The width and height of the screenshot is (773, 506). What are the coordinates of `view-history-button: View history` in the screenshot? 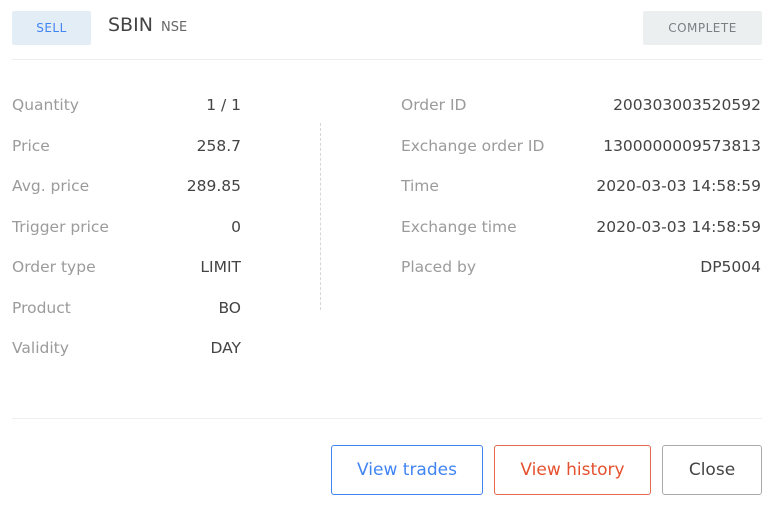 It's located at (572, 470).